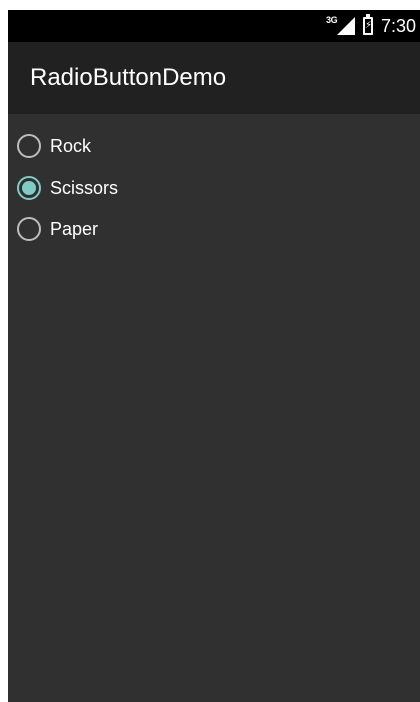  I want to click on radio-option-rock: Rock, so click(214, 146).